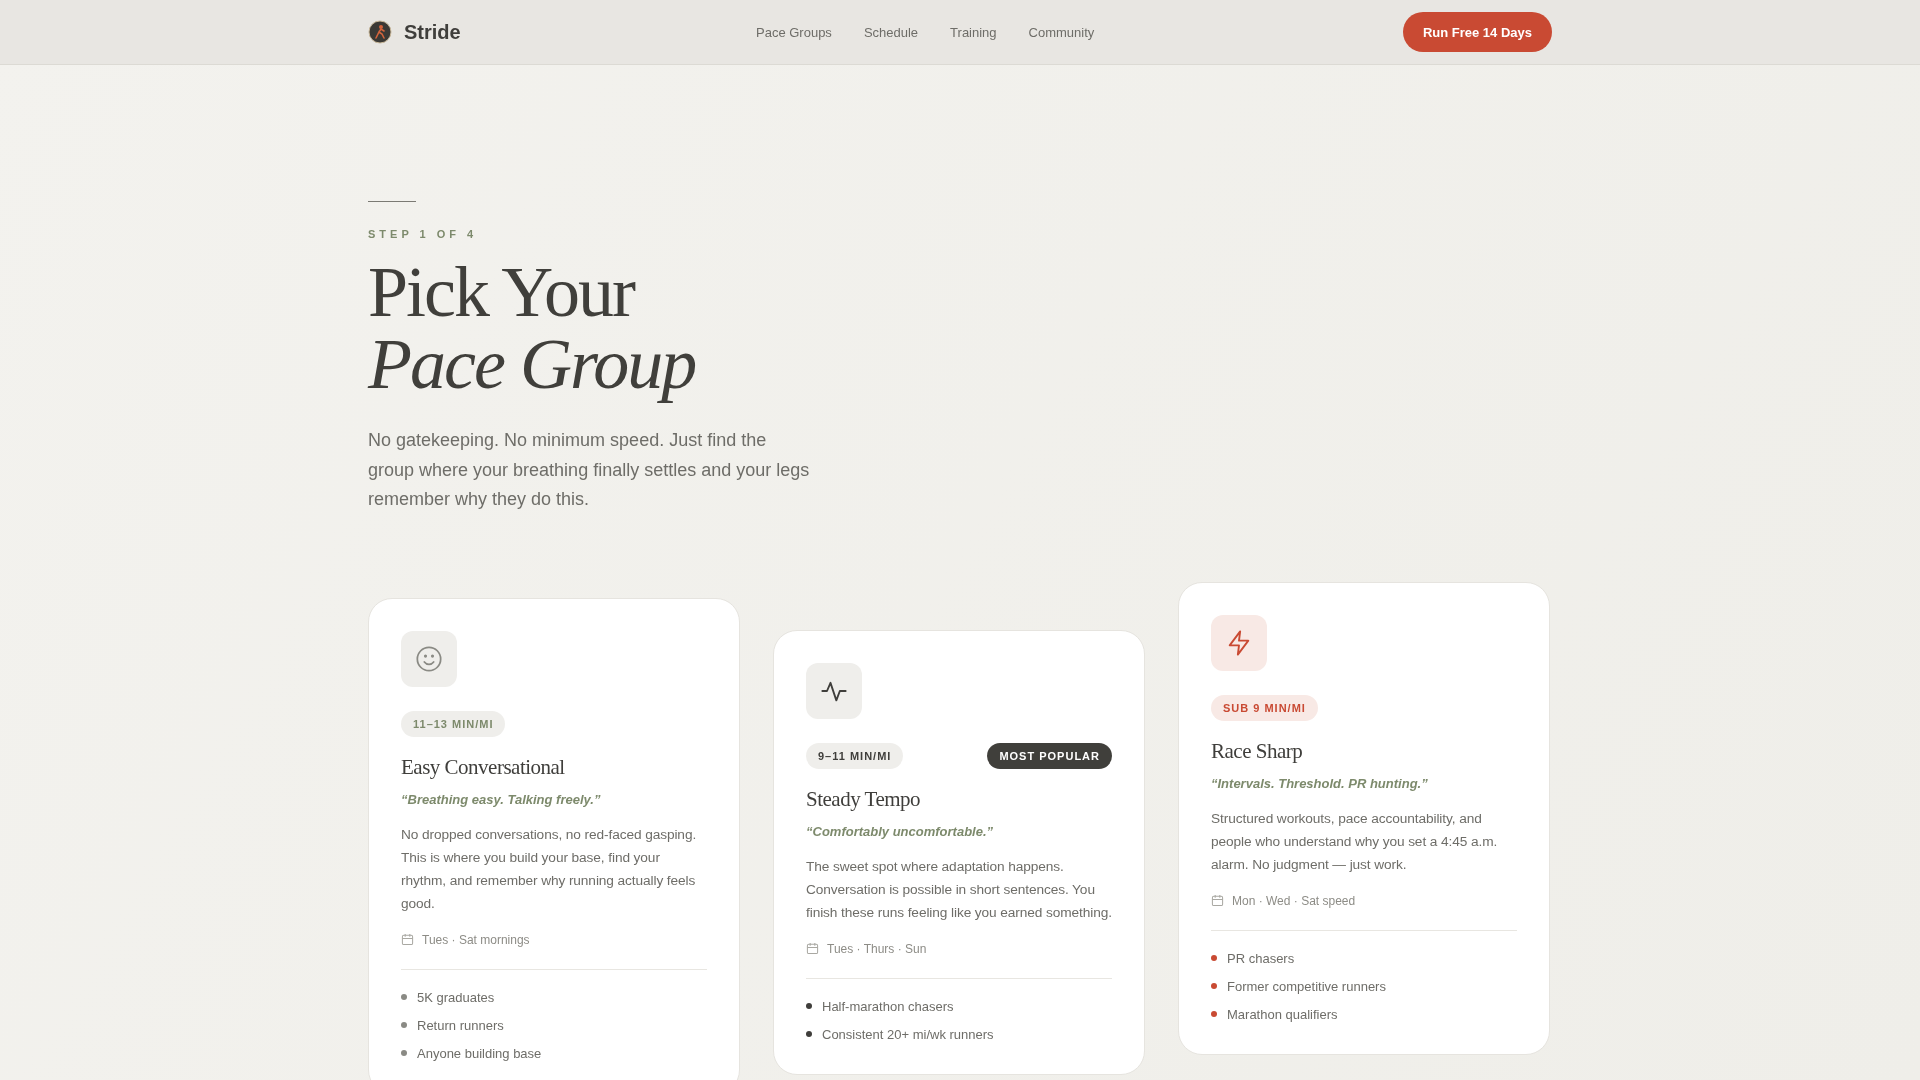  Describe the element at coordinates (1261, 958) in the screenshot. I see `audience-item: PR chasers` at that location.